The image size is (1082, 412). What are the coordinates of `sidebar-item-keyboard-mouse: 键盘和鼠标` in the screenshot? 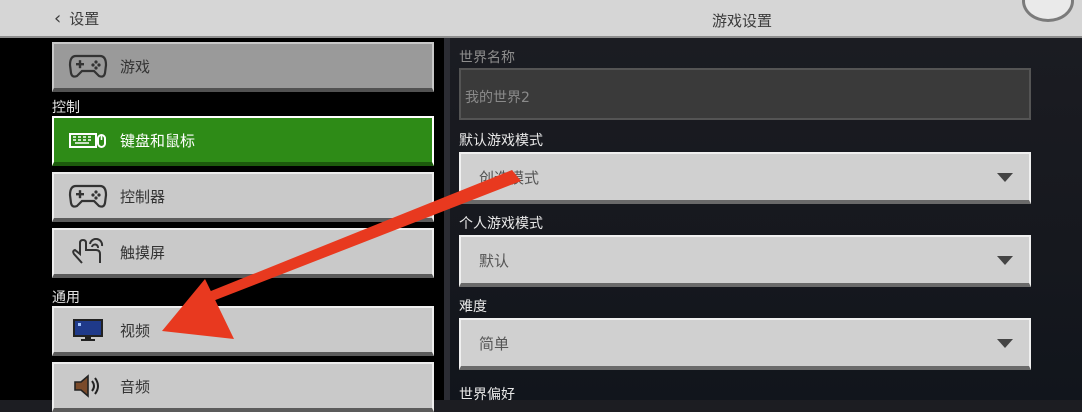 It's located at (243, 141).